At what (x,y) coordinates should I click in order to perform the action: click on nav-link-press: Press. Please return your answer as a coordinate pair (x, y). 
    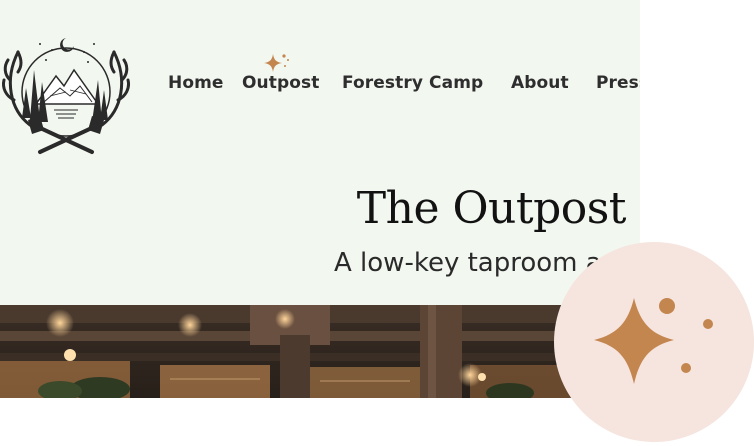
    Looking at the image, I should click on (618, 83).